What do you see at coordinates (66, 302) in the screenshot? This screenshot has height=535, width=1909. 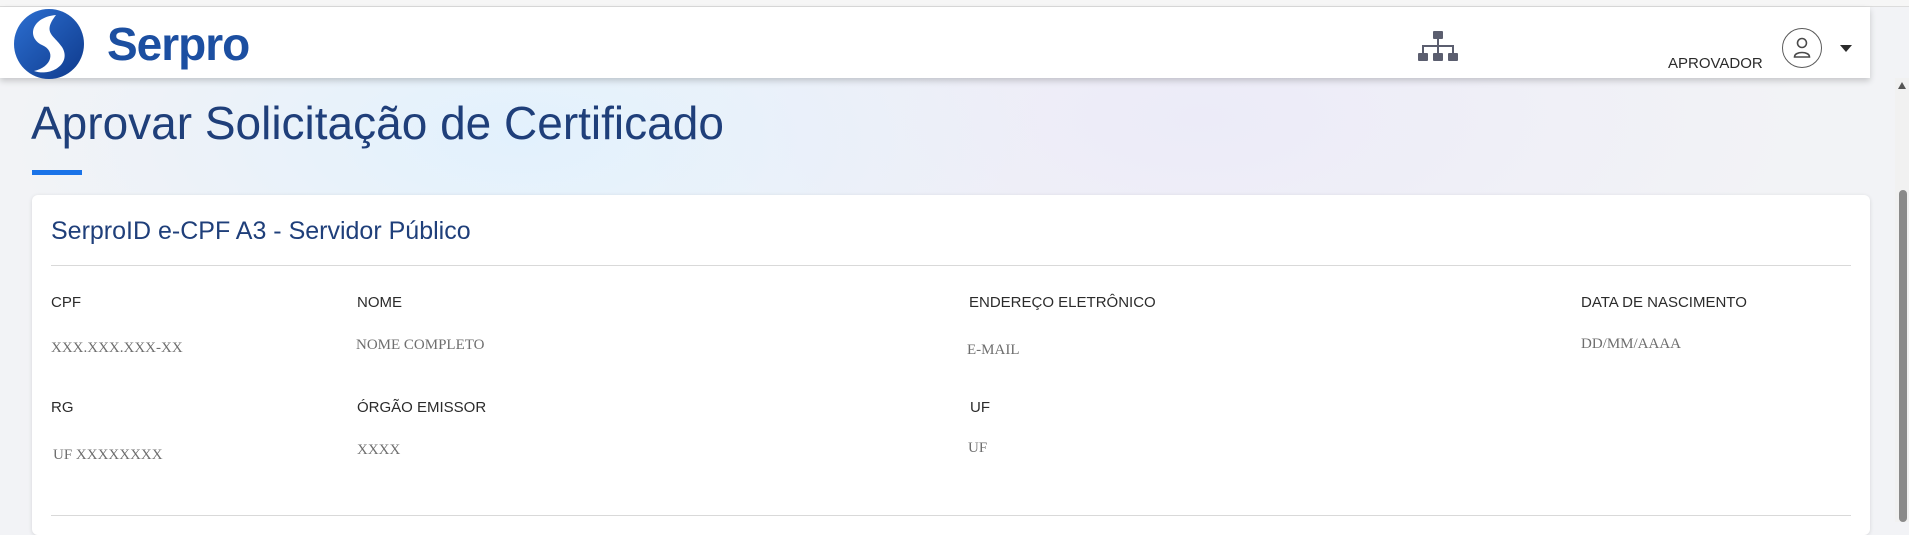 I see `cpf-label: CPF` at bounding box center [66, 302].